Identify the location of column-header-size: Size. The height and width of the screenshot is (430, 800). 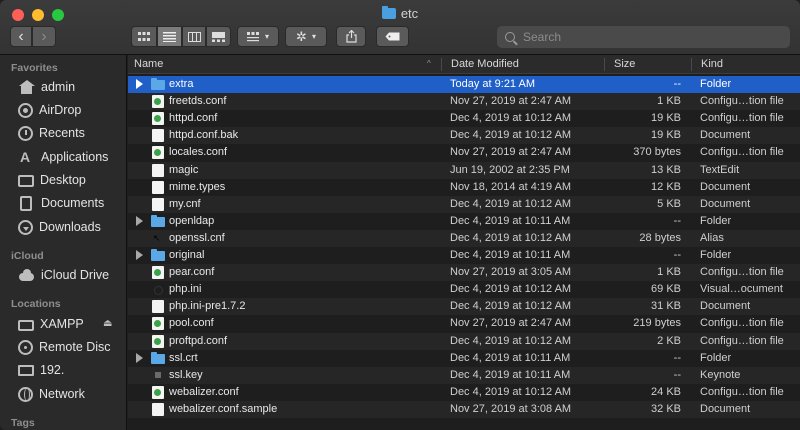
(624, 64).